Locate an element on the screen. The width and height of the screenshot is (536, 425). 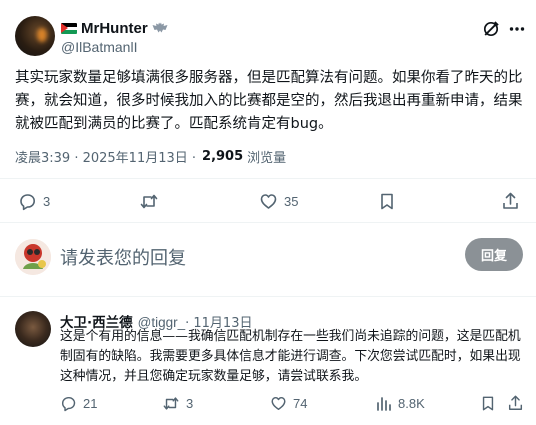
like-action: 35 is located at coordinates (278, 201).